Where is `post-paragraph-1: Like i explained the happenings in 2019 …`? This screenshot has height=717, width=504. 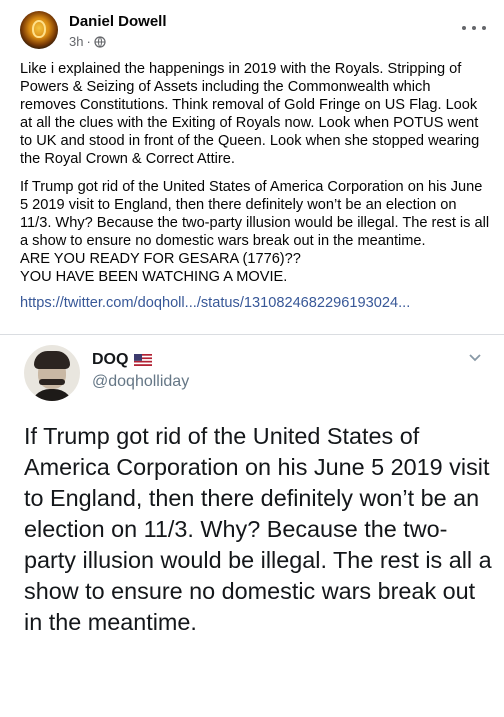
post-paragraph-1: Like i explained the happenings in 2019 … is located at coordinates (250, 114).